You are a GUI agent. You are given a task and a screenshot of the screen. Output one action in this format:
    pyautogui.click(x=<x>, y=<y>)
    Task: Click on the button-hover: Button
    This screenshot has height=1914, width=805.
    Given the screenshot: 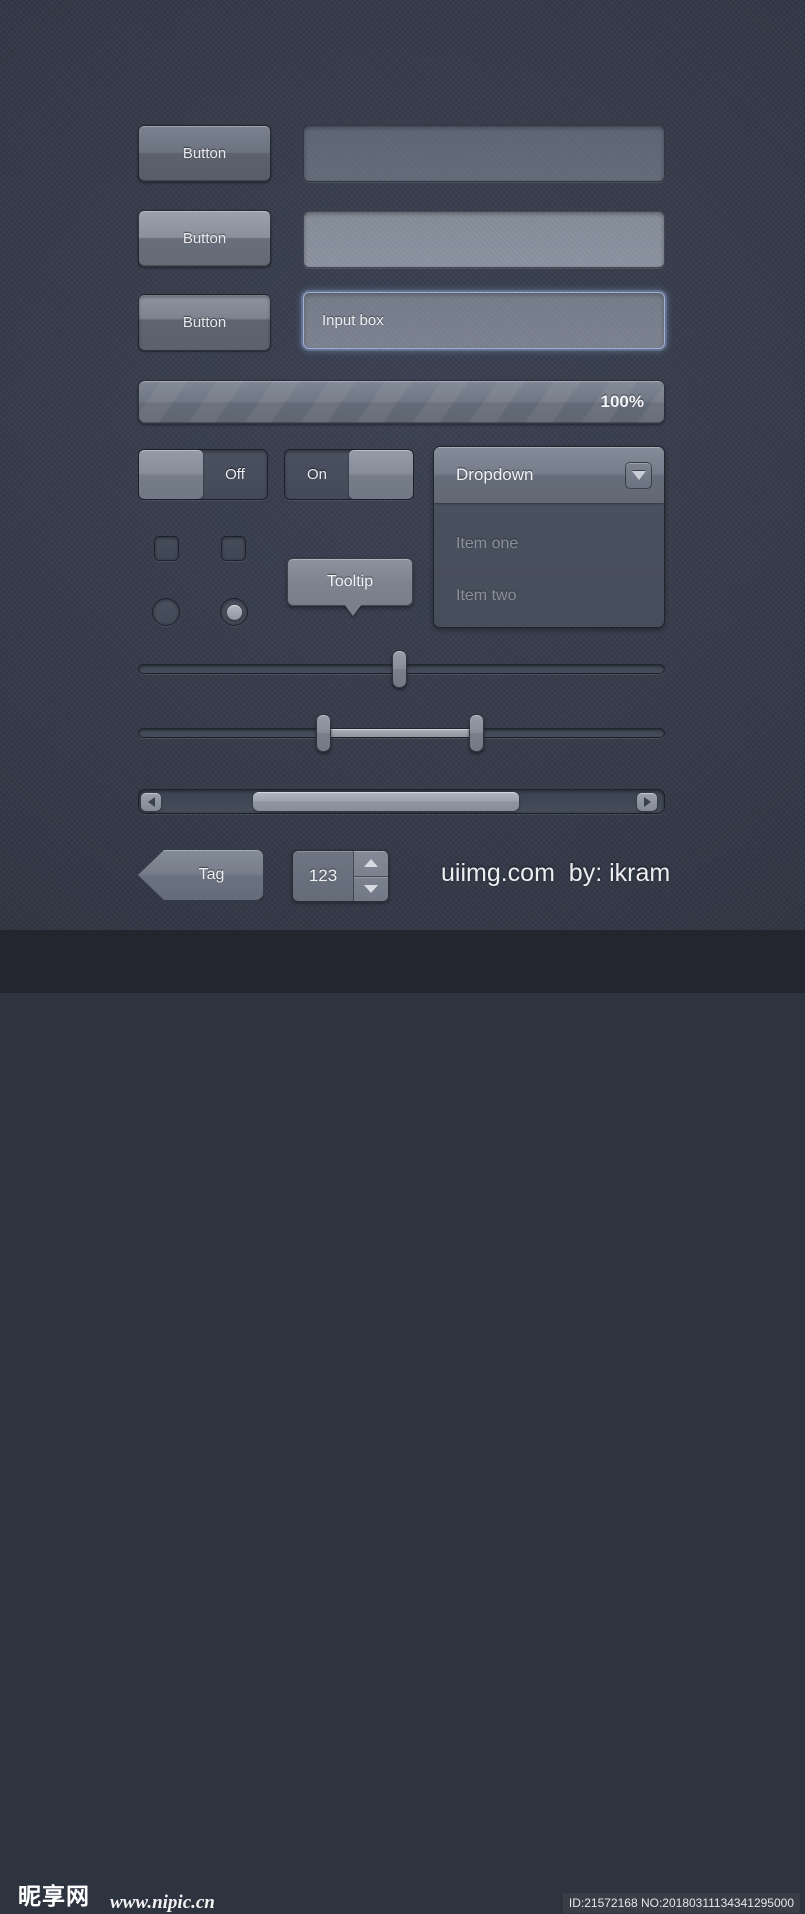 What is the action you would take?
    pyautogui.click(x=204, y=238)
    